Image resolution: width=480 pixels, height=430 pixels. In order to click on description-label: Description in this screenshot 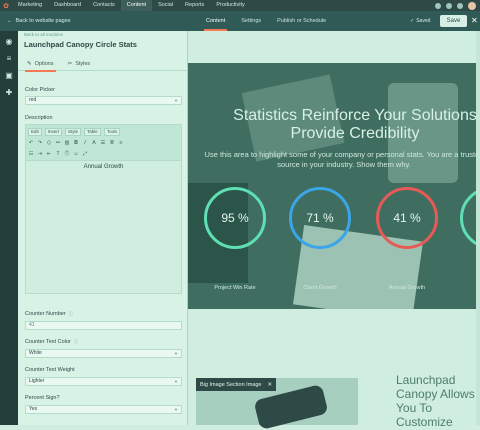, I will do `click(39, 118)`.